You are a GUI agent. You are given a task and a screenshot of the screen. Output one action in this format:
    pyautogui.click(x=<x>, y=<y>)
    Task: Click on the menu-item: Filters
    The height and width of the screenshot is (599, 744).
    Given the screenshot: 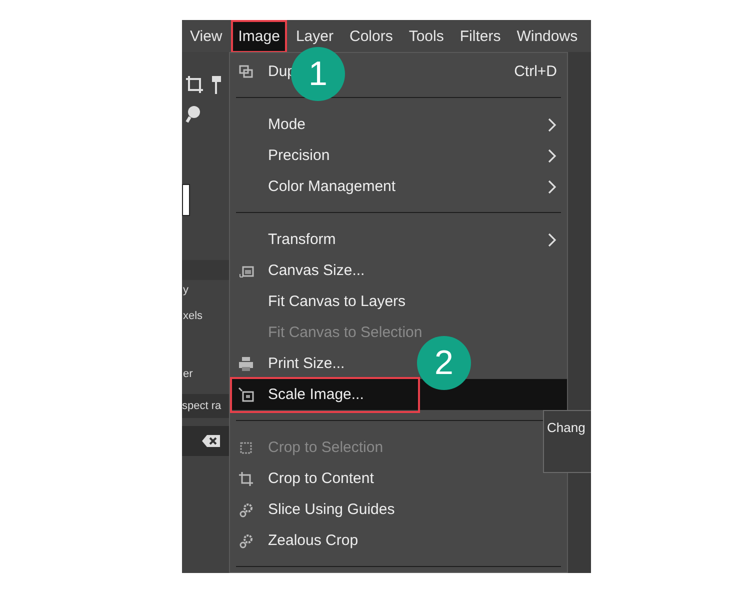 What is the action you would take?
    pyautogui.click(x=480, y=36)
    